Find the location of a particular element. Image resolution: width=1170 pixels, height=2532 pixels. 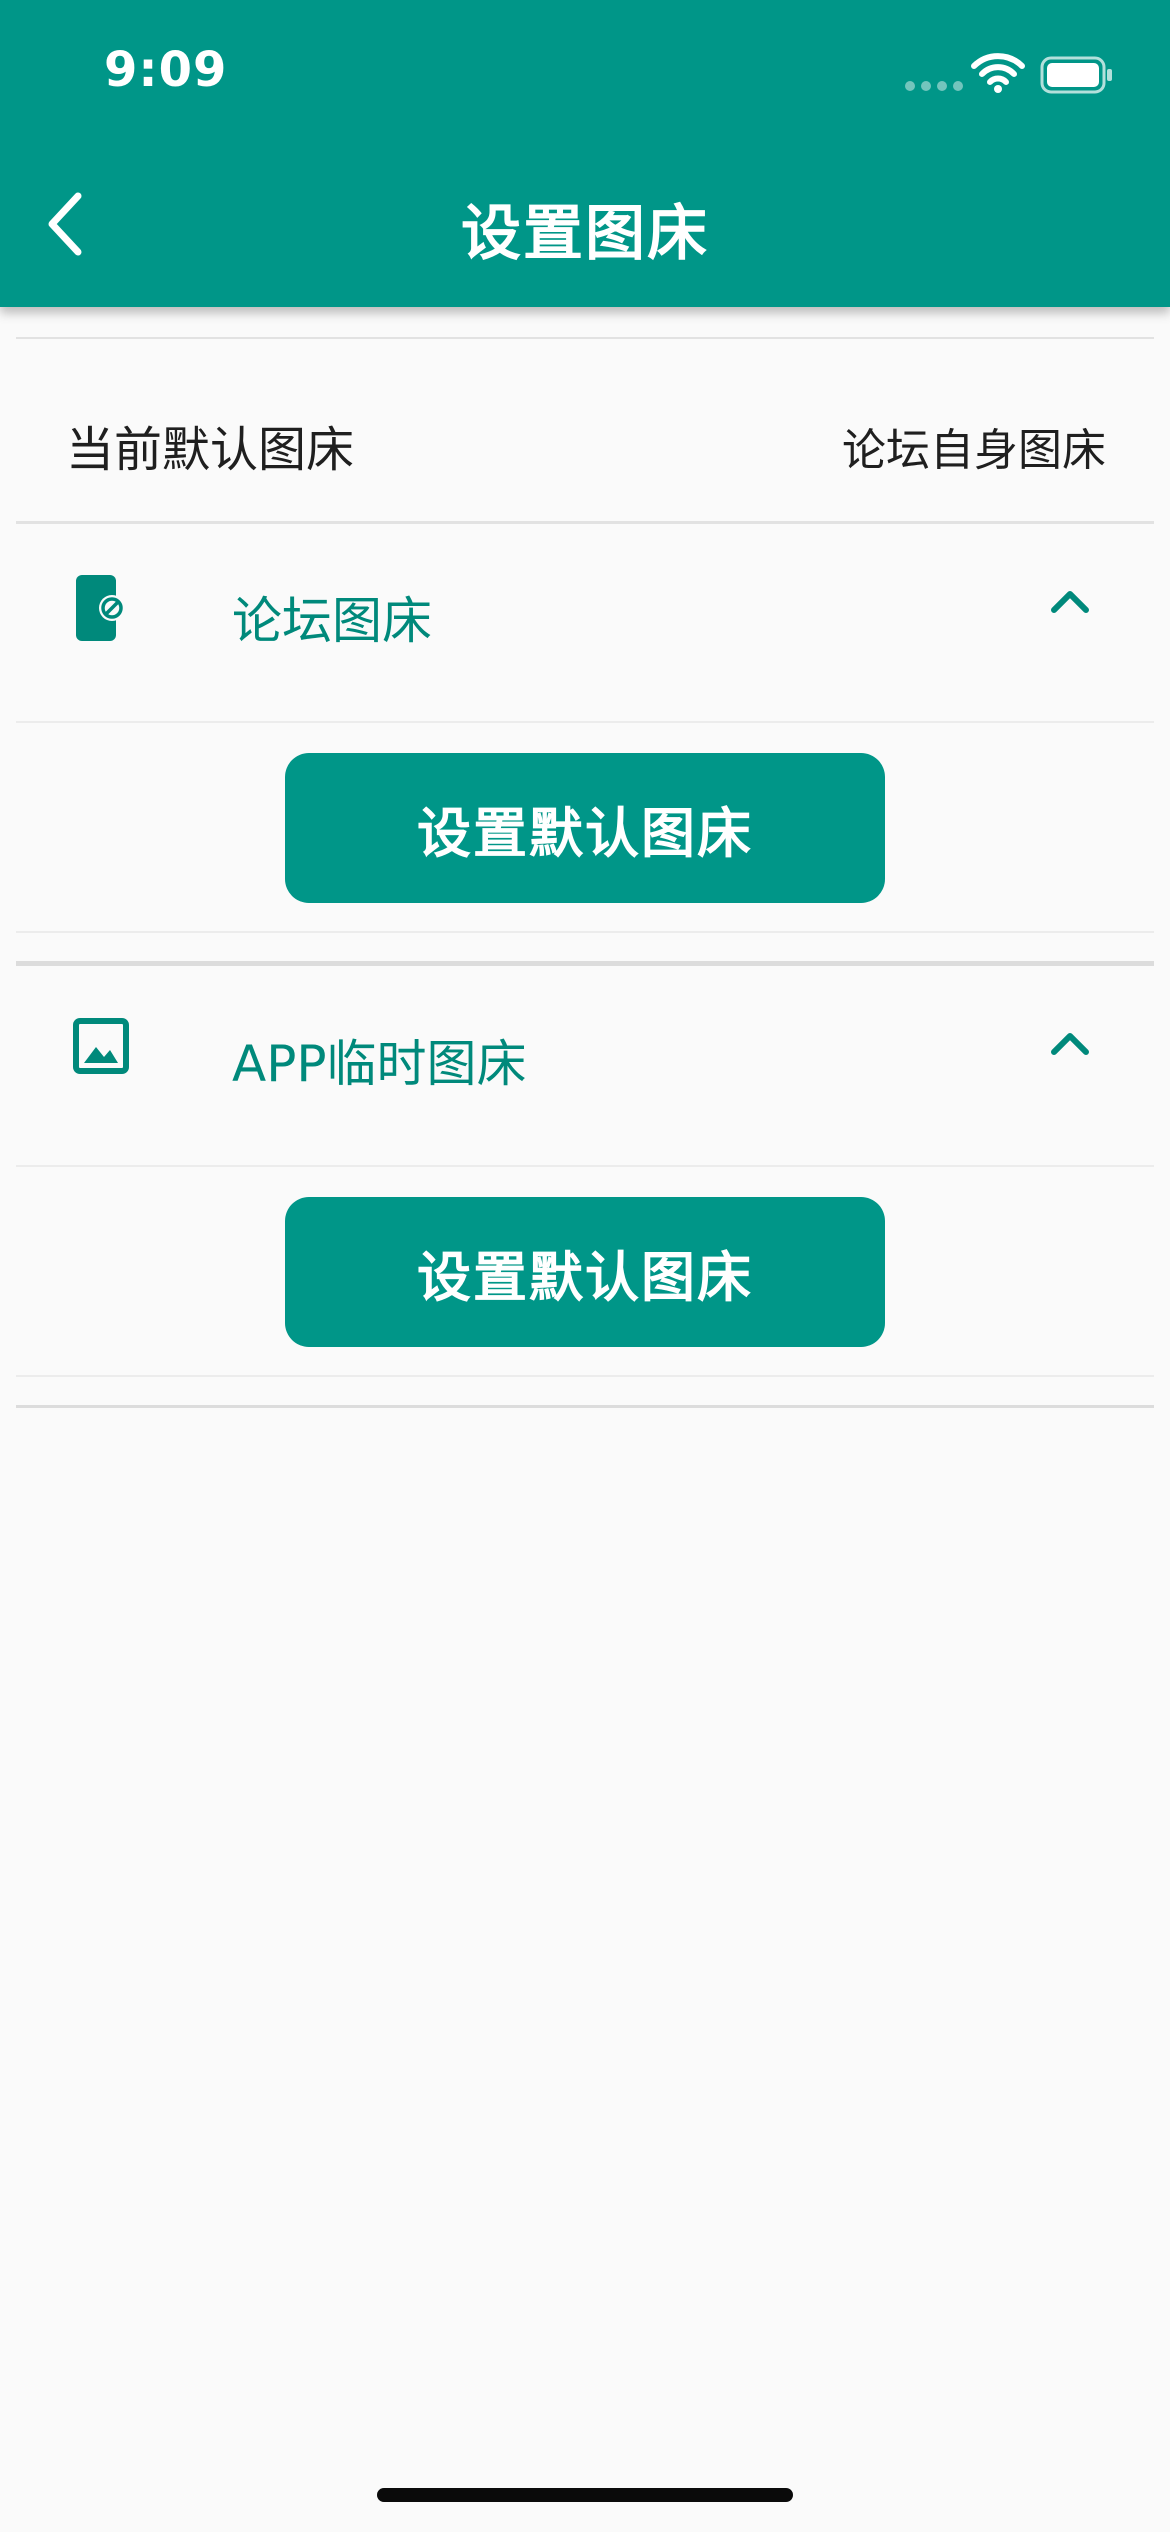

wifi-icon is located at coordinates (998, 73).